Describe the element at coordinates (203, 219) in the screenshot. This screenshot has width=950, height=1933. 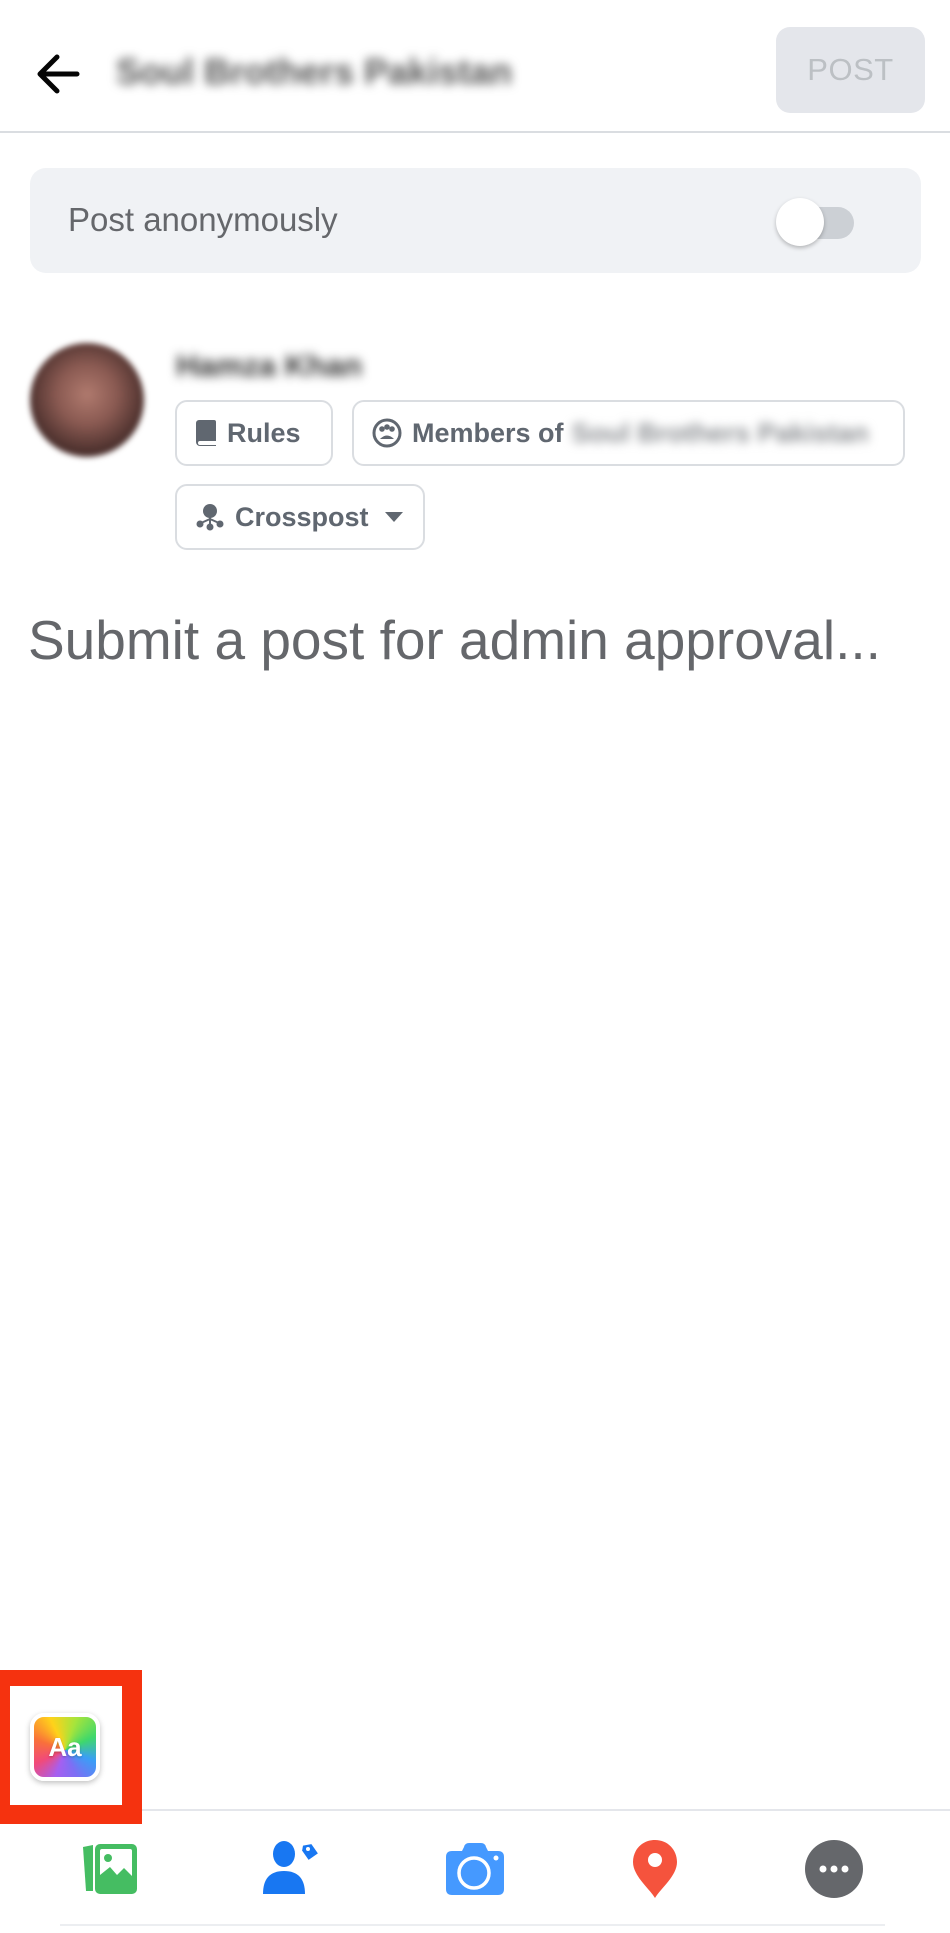
I see `post-anonymously-label: Post anonymously` at that location.